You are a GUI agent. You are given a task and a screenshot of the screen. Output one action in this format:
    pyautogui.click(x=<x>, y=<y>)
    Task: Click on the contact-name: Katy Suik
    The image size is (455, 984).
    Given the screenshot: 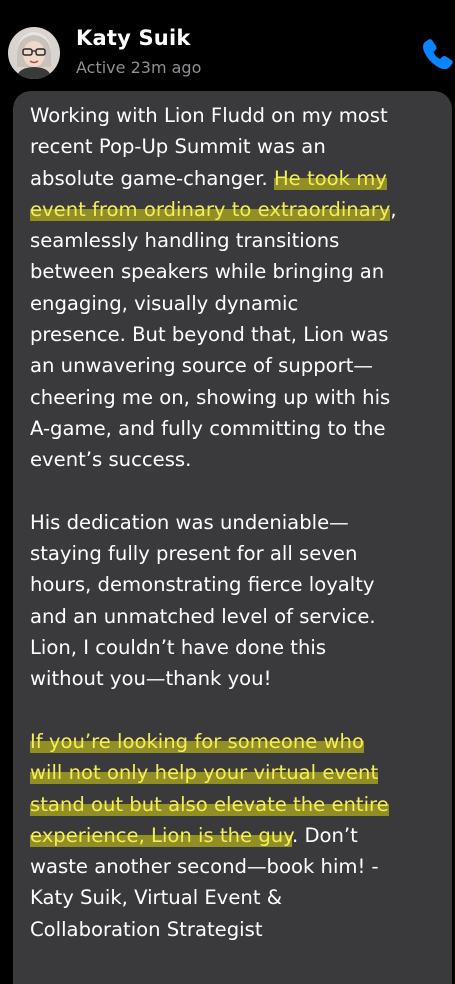 What is the action you would take?
    pyautogui.click(x=133, y=38)
    